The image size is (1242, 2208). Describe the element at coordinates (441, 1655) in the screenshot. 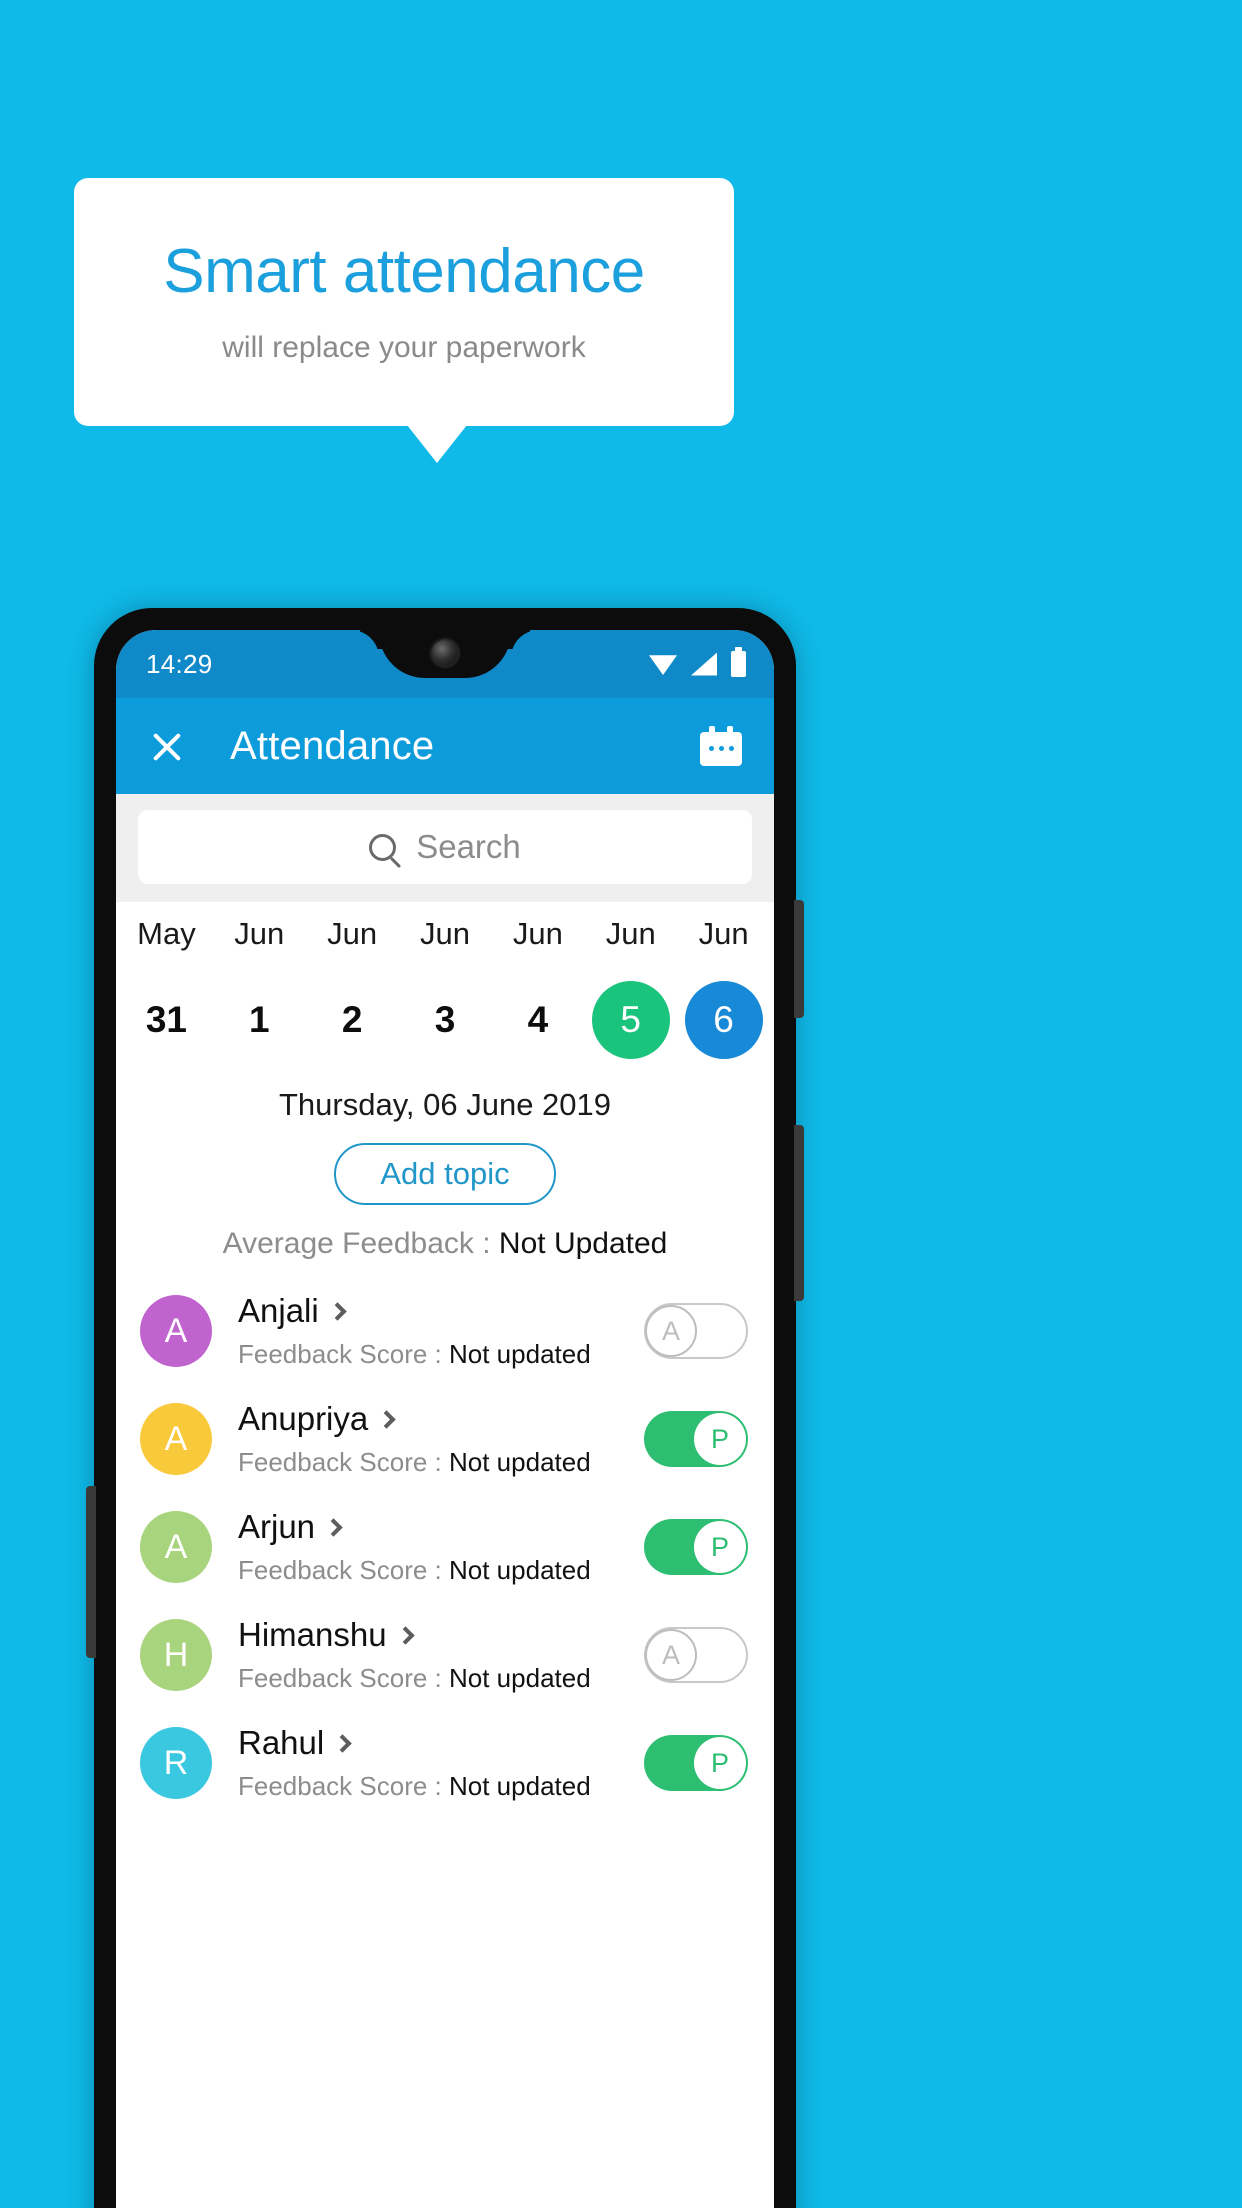

I see `student-info: Himanshu Feedback Score : Not updated` at that location.